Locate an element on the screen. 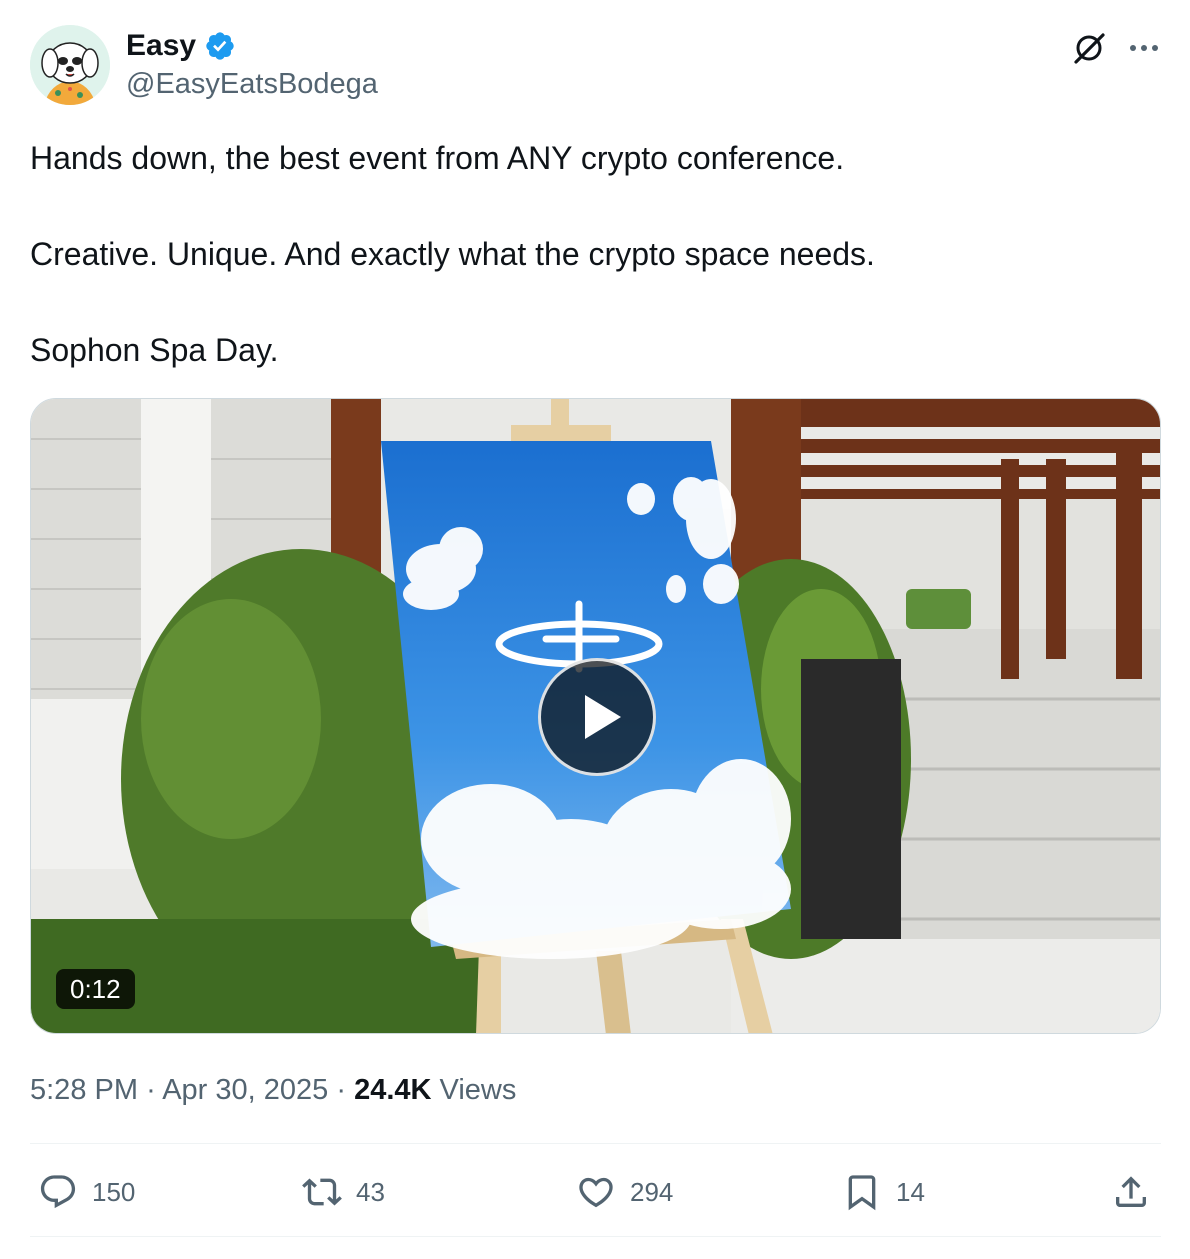 Image resolution: width=1190 pixels, height=1259 pixels. tweet-time: 5:28 PM is located at coordinates (84, 1090).